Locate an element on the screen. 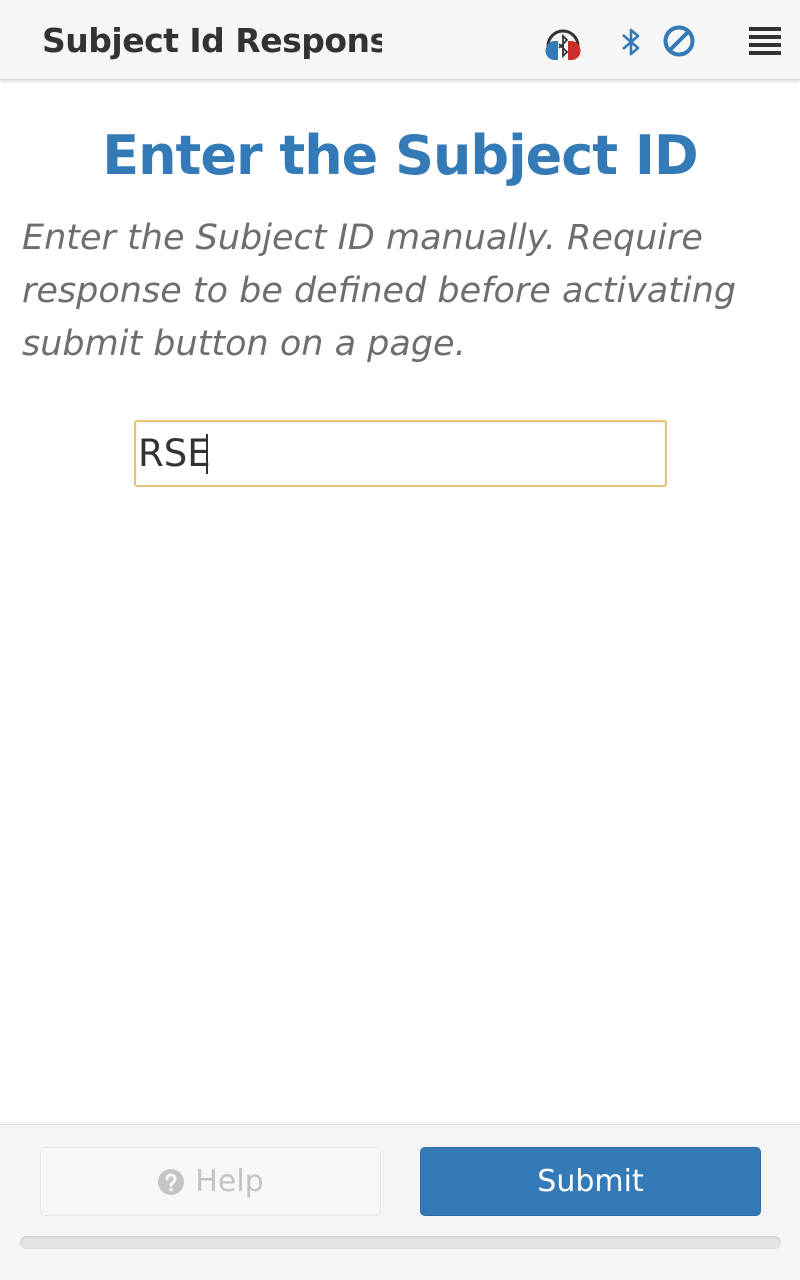  progress-bar is located at coordinates (400, 1242).